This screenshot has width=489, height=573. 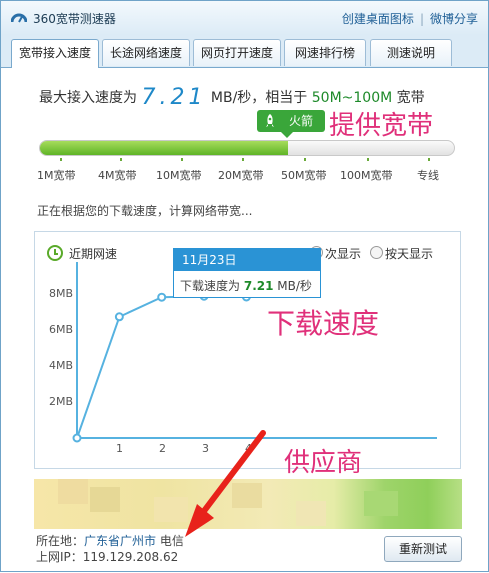 I want to click on create-shortcut-link: 创建桌面图标, so click(x=378, y=19).